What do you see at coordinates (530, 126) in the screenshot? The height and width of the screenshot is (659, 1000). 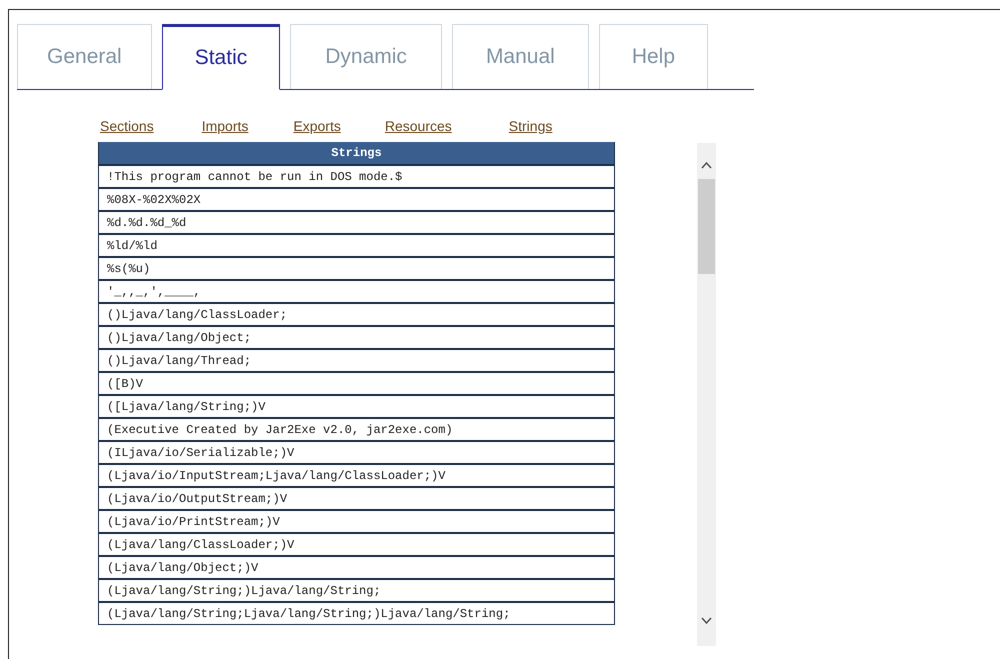 I see `section-link: Strings` at bounding box center [530, 126].